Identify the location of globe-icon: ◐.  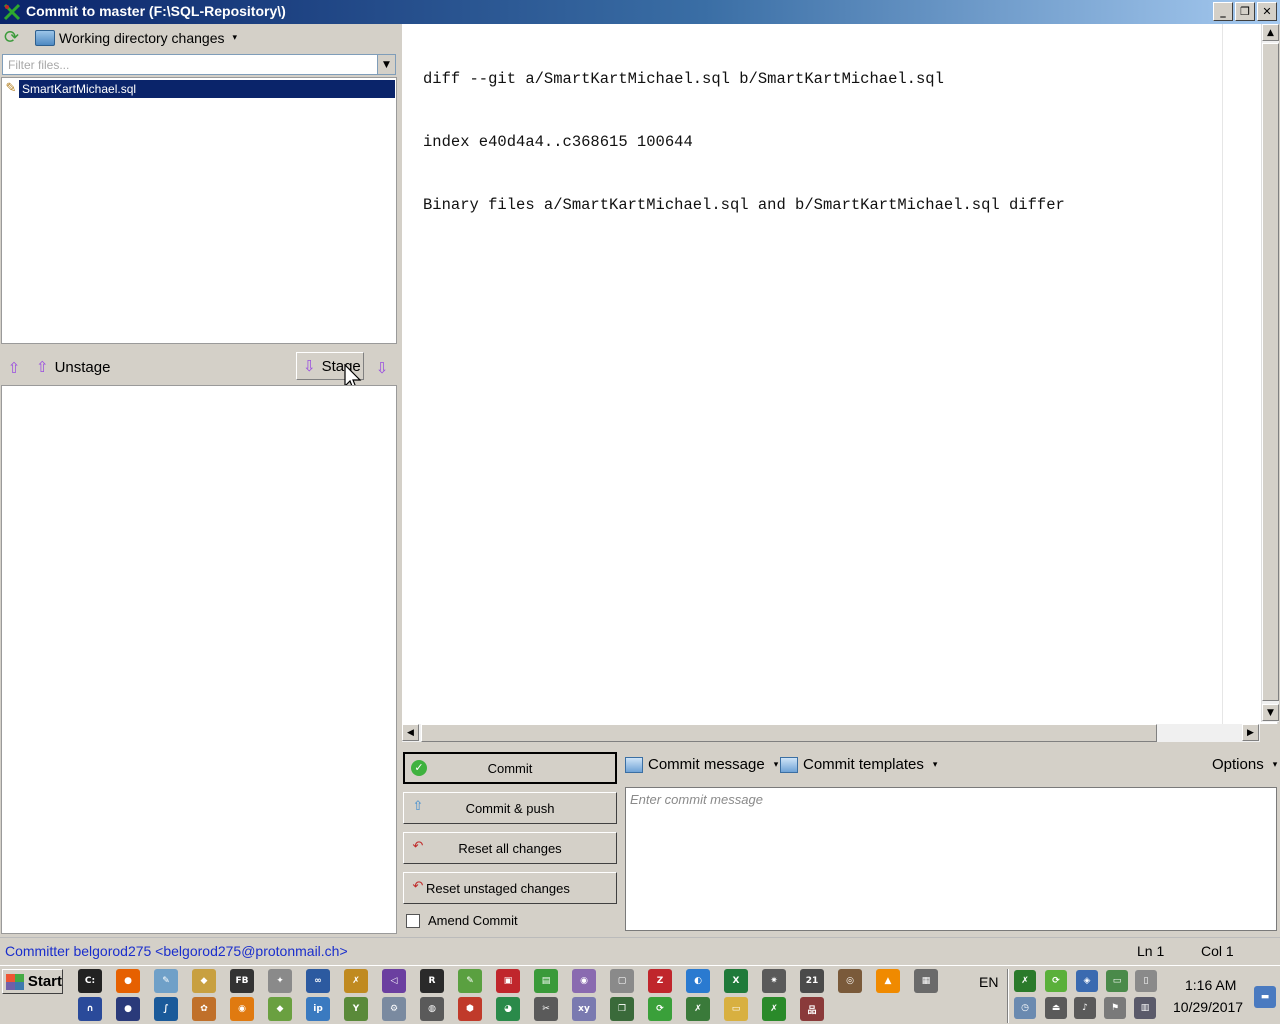
(698, 981).